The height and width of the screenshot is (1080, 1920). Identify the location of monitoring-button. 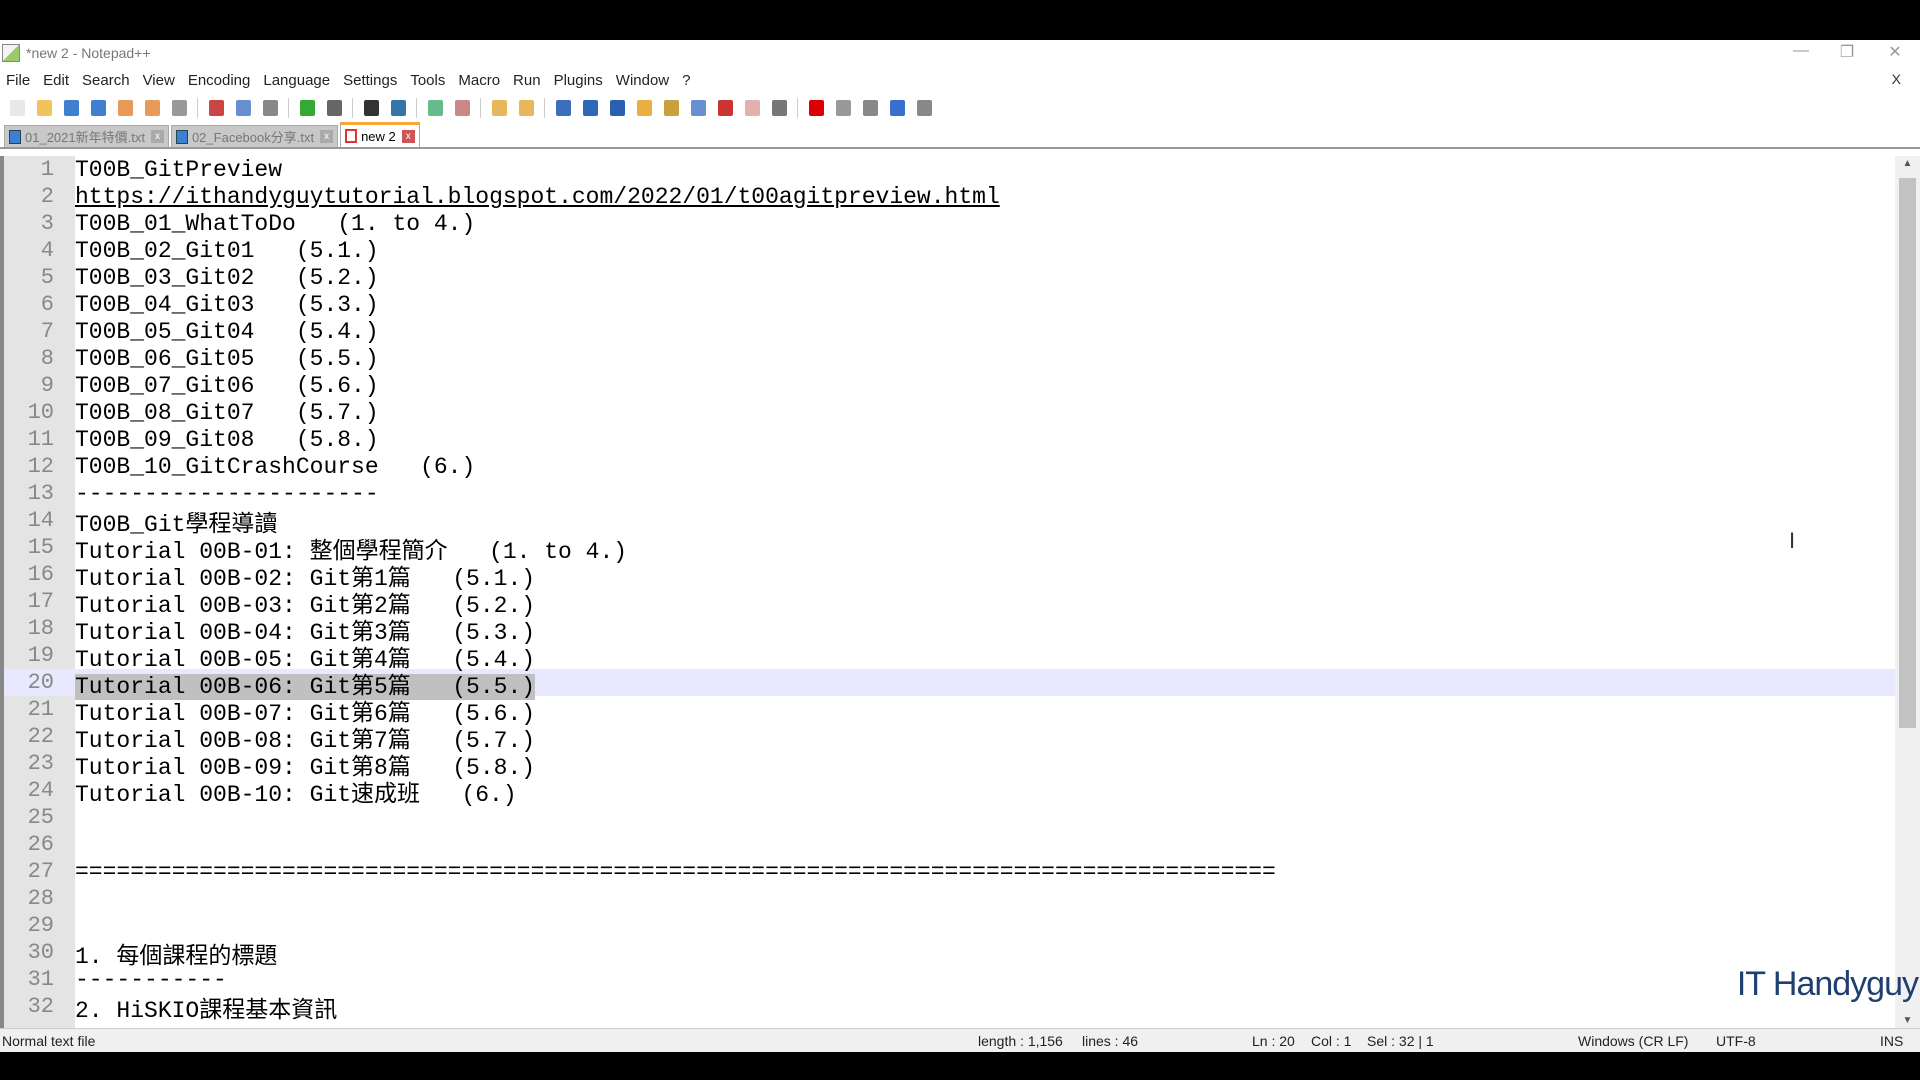
(779, 108).